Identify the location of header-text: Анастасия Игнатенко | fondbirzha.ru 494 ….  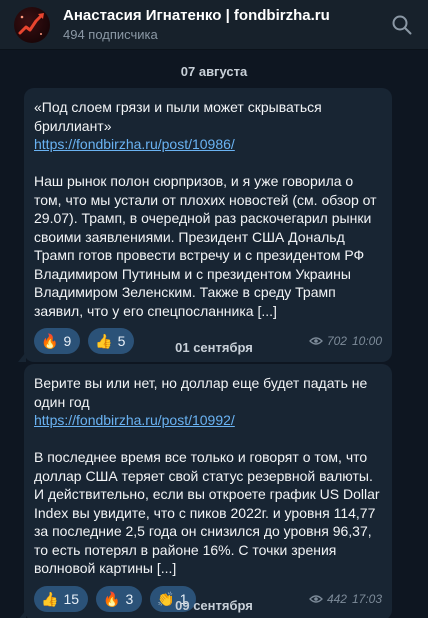
(225, 24).